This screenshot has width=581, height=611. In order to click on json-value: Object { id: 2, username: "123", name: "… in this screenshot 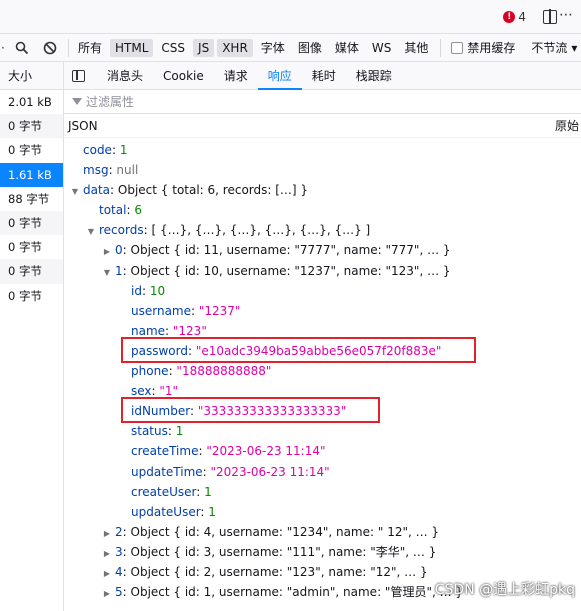, I will do `click(279, 571)`.